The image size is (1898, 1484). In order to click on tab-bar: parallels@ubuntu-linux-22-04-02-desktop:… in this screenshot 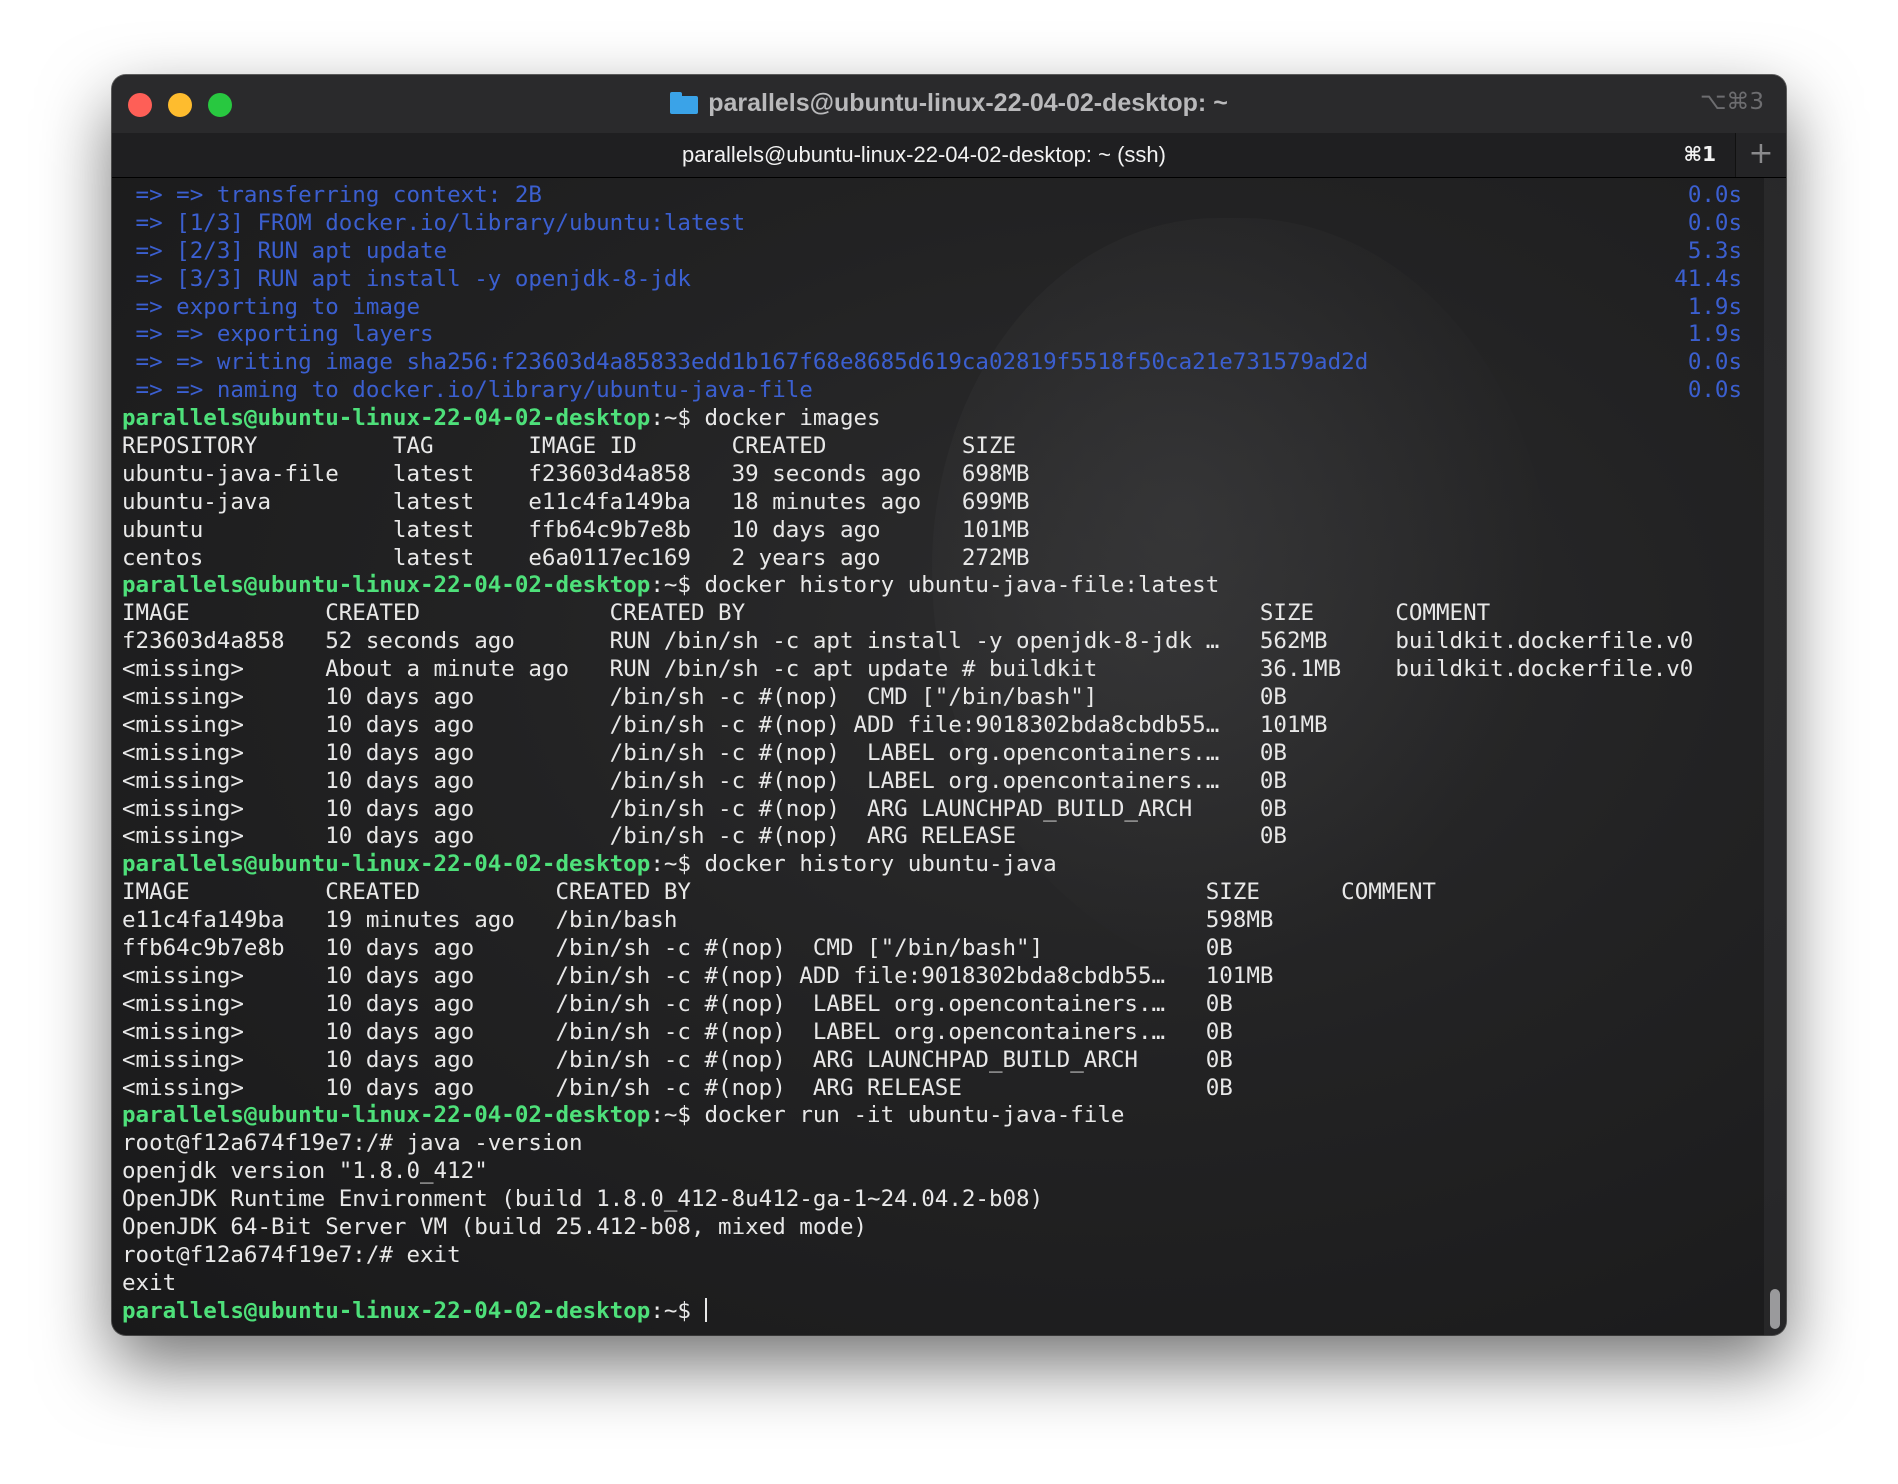, I will do `click(949, 155)`.